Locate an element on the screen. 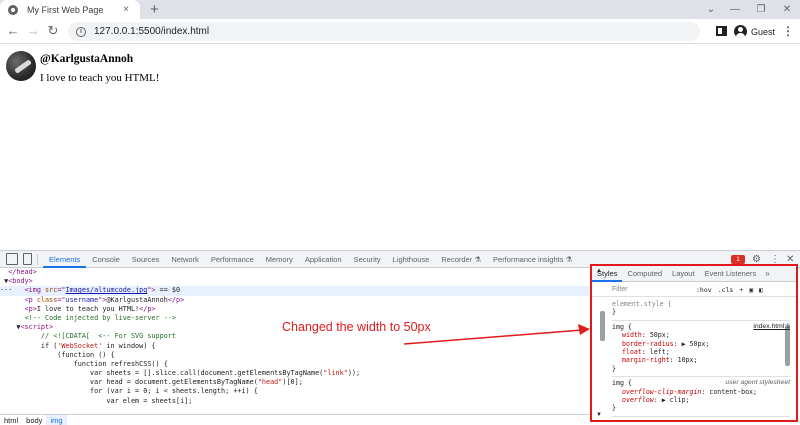  tab-console: Console is located at coordinates (106, 259).